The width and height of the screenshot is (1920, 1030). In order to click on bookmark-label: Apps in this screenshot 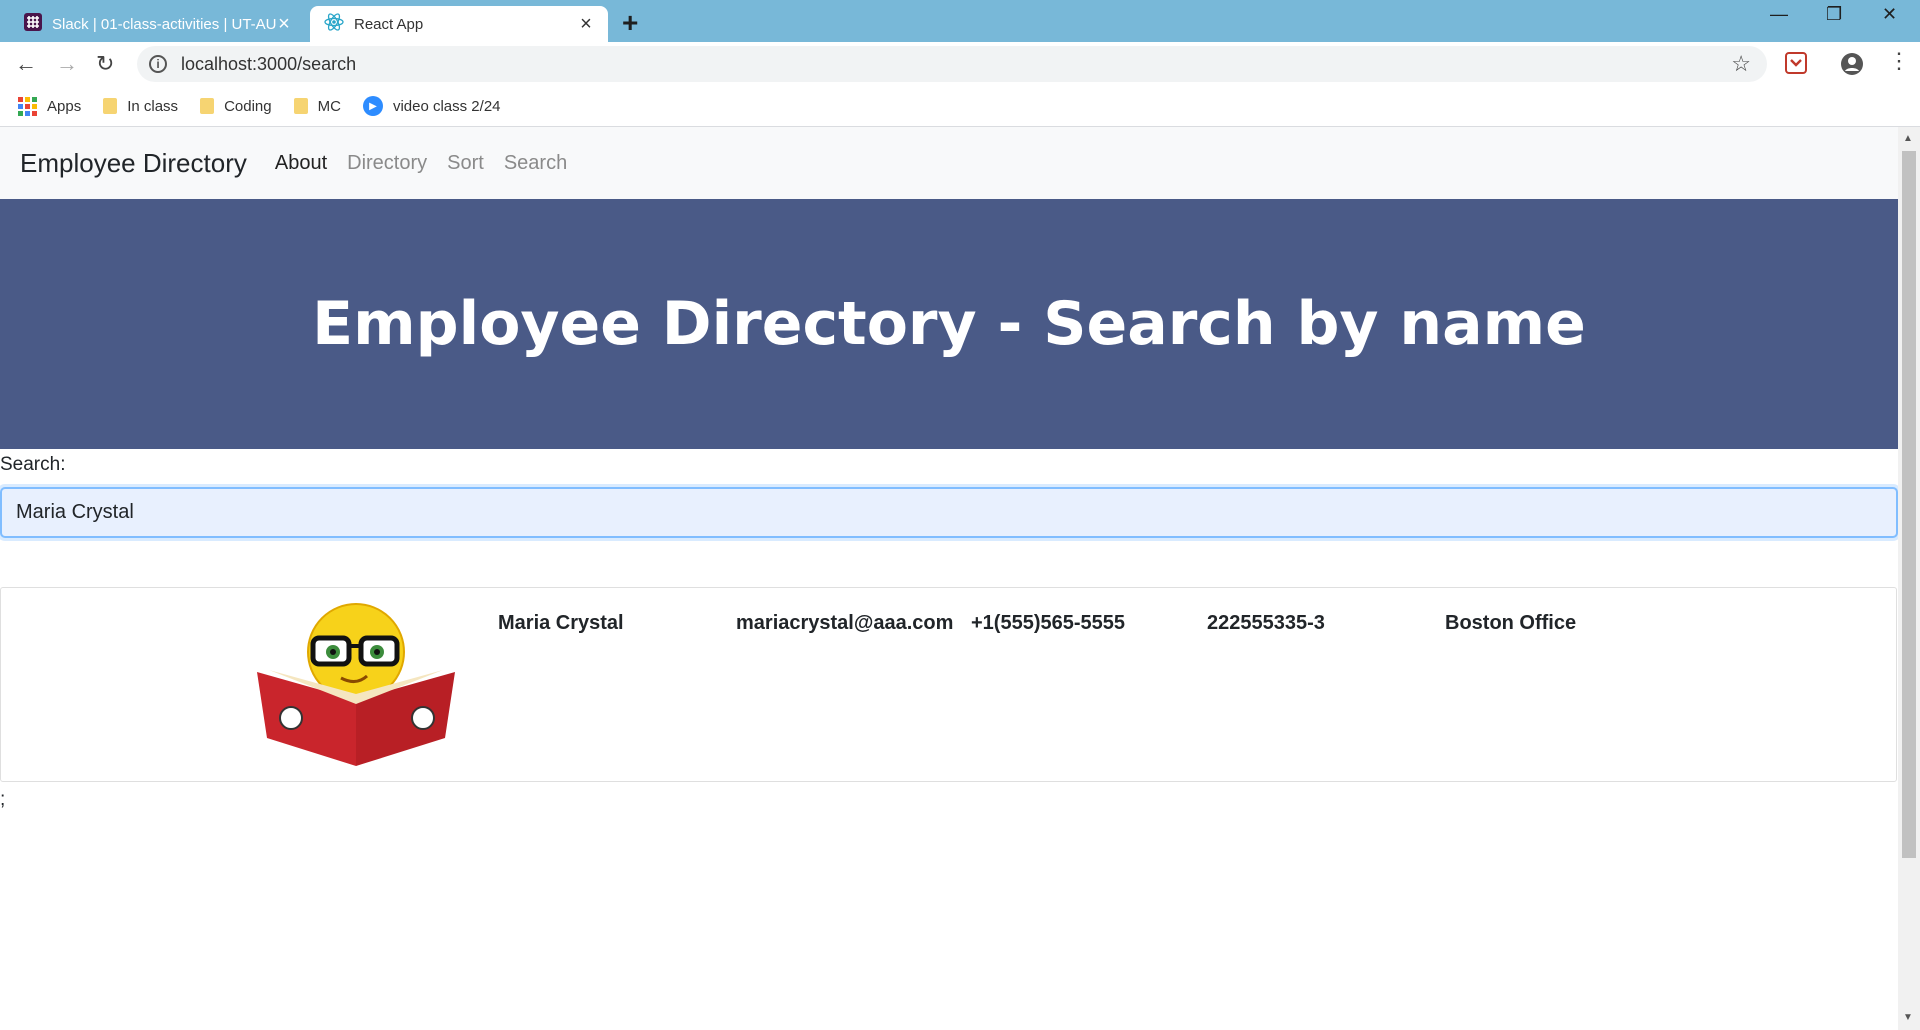, I will do `click(64, 106)`.